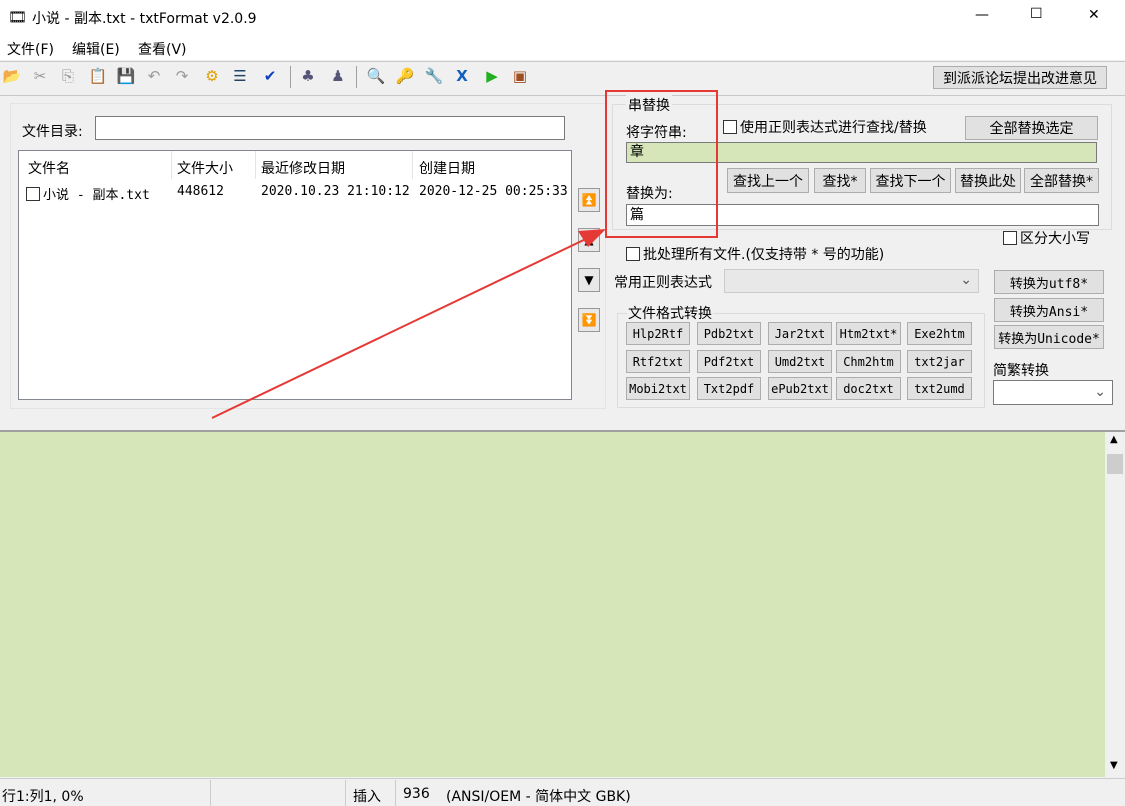 This screenshot has width=1125, height=806. Describe the element at coordinates (1031, 128) in the screenshot. I see `replace-all-selected-button: 全部替换选定` at that location.